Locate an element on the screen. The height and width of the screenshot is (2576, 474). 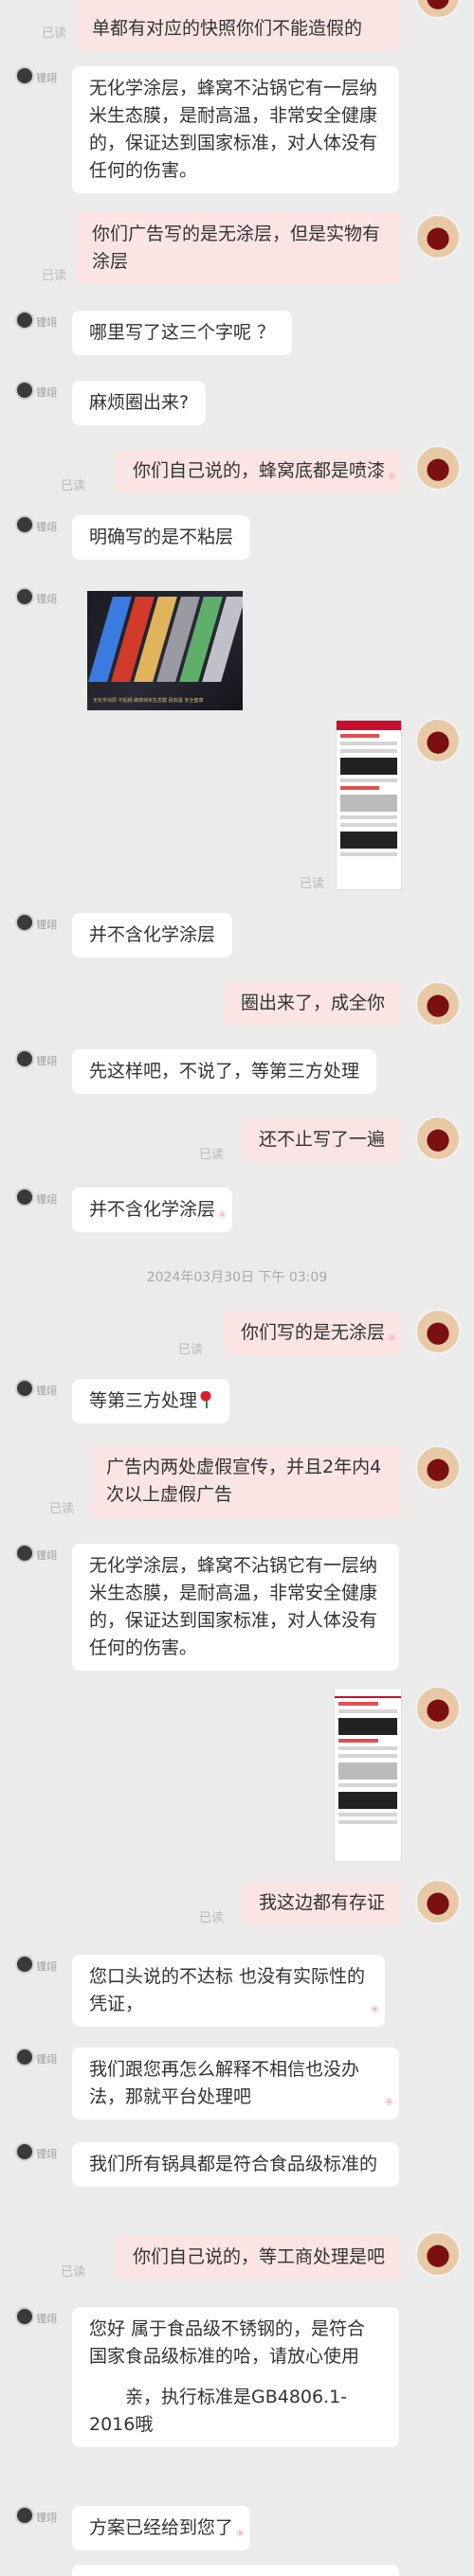
message-text: 你们自己说的，蜂窝底都是喷漆 is located at coordinates (258, 470).